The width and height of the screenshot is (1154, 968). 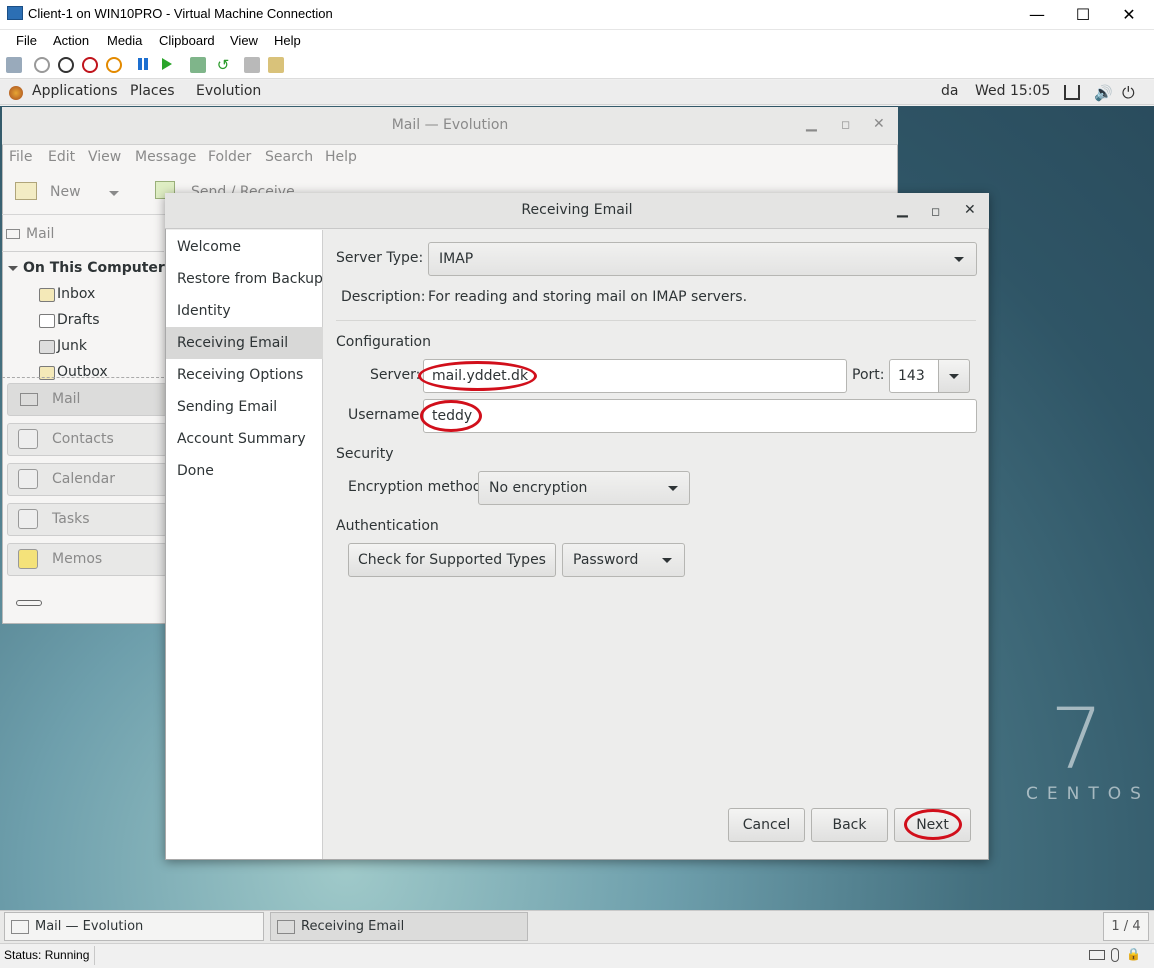 I want to click on dialog-maximize-icon: ◻, so click(x=935, y=211).